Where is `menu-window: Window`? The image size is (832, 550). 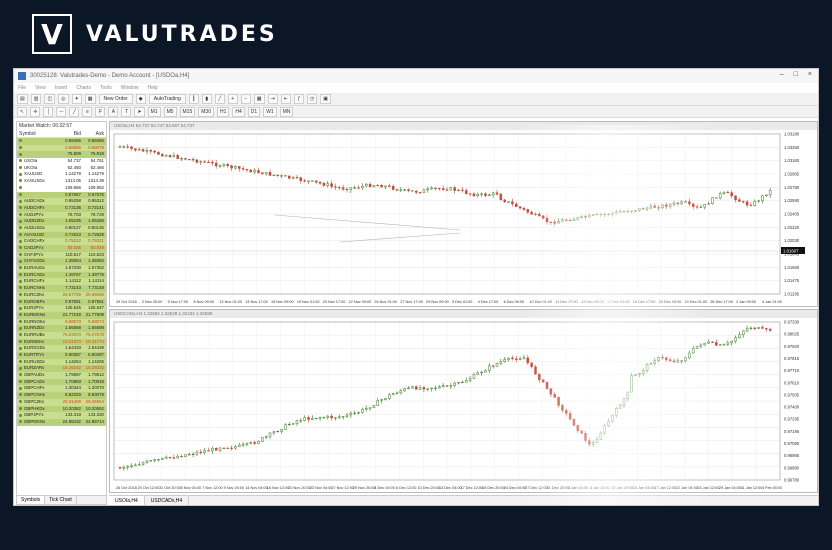 menu-window: Window is located at coordinates (130, 88).